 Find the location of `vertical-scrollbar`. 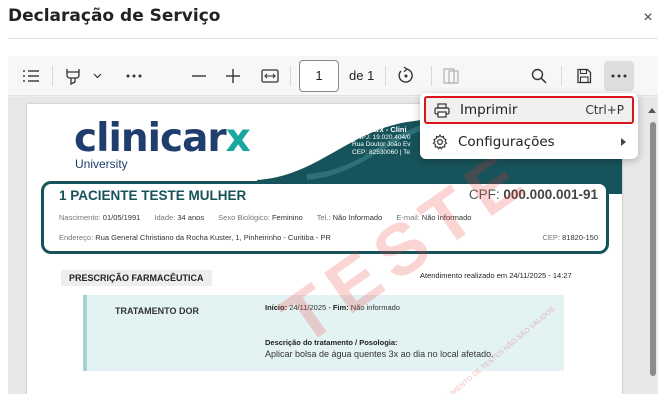

vertical-scrollbar is located at coordinates (652, 251).